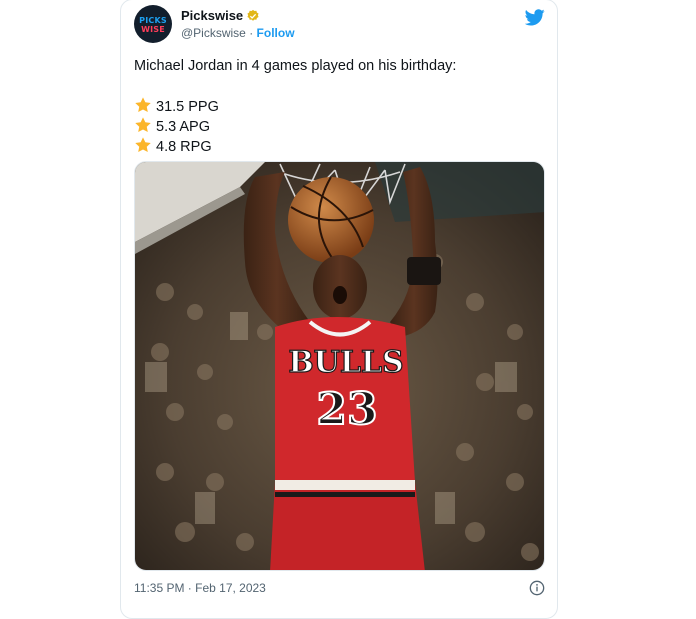 The height and width of the screenshot is (619, 696). I want to click on timestamp: 11:35 PM · Feb 17, 2023, so click(200, 588).